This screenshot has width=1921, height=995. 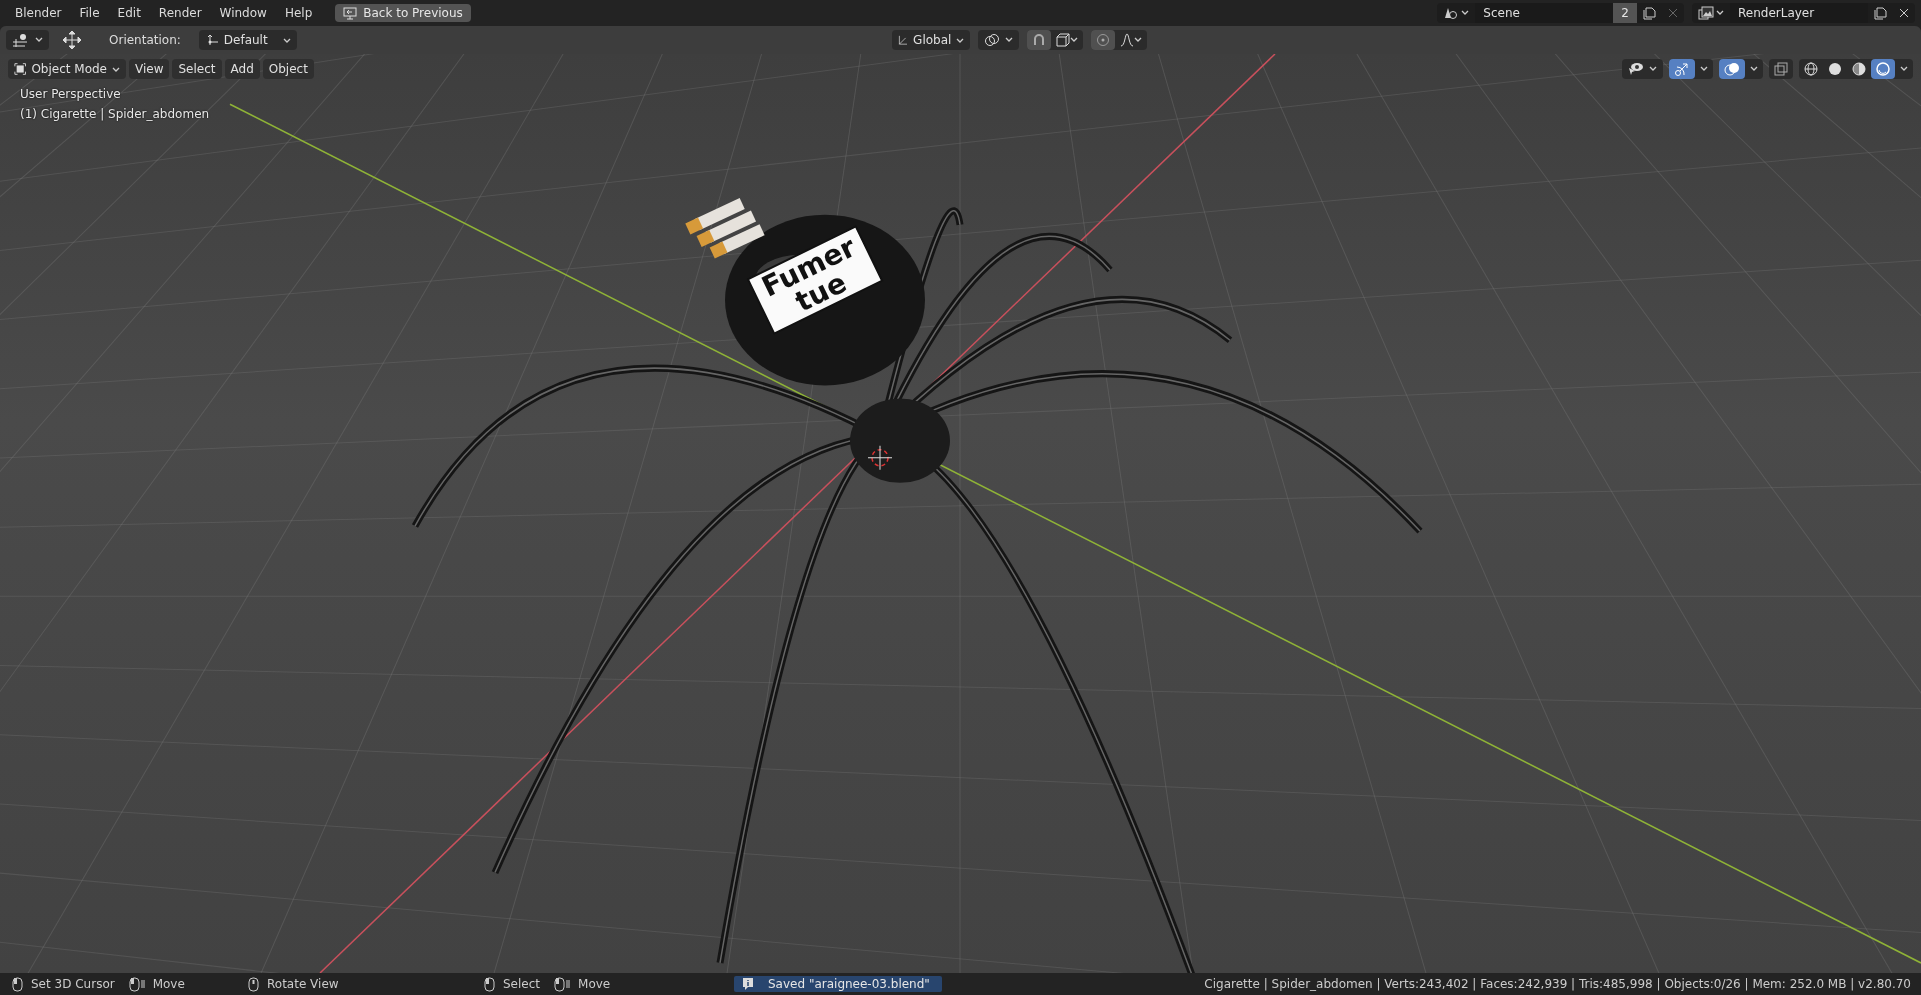 What do you see at coordinates (288, 69) in the screenshot?
I see `header-menu: Object` at bounding box center [288, 69].